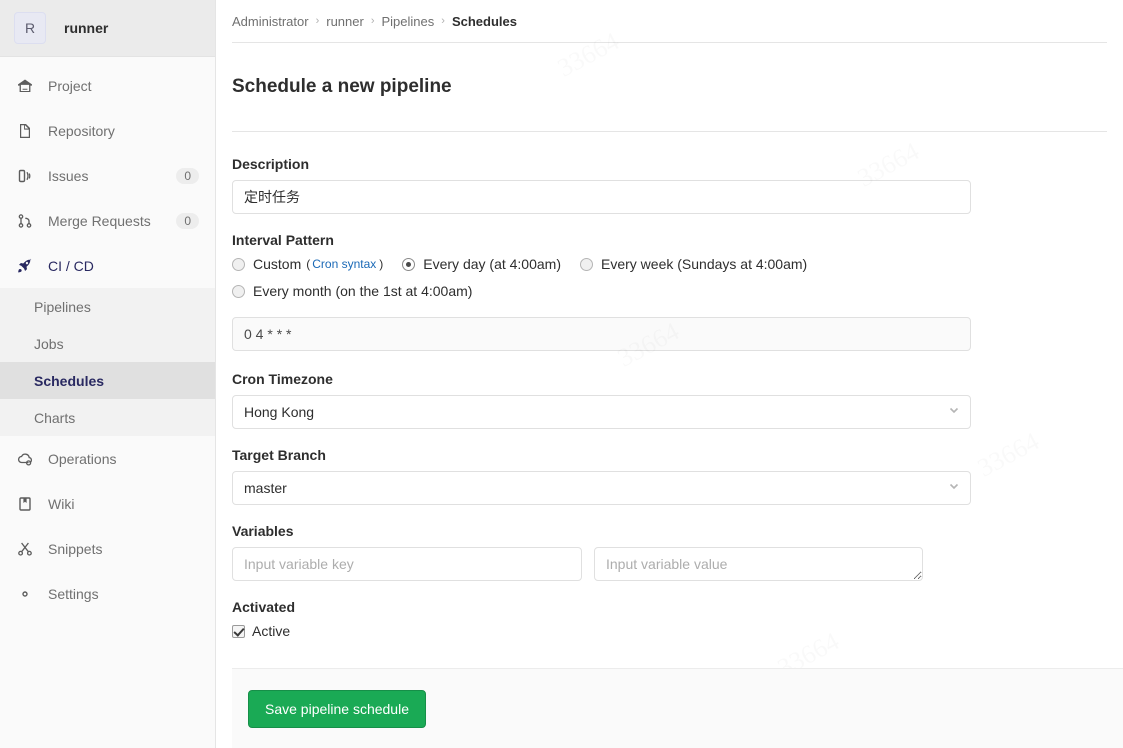  I want to click on active-checkbox-label: Active, so click(271, 631).